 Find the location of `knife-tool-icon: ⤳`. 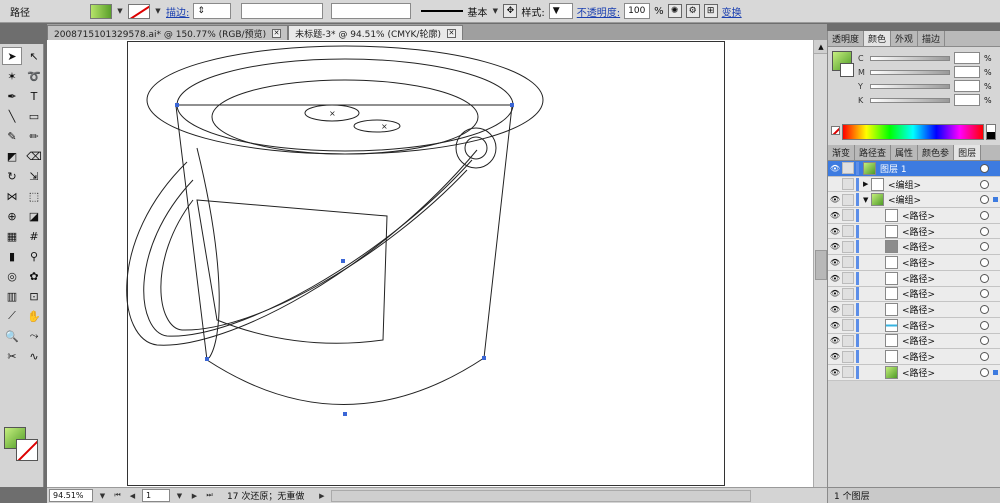

knife-tool-icon: ⤳ is located at coordinates (34, 336).